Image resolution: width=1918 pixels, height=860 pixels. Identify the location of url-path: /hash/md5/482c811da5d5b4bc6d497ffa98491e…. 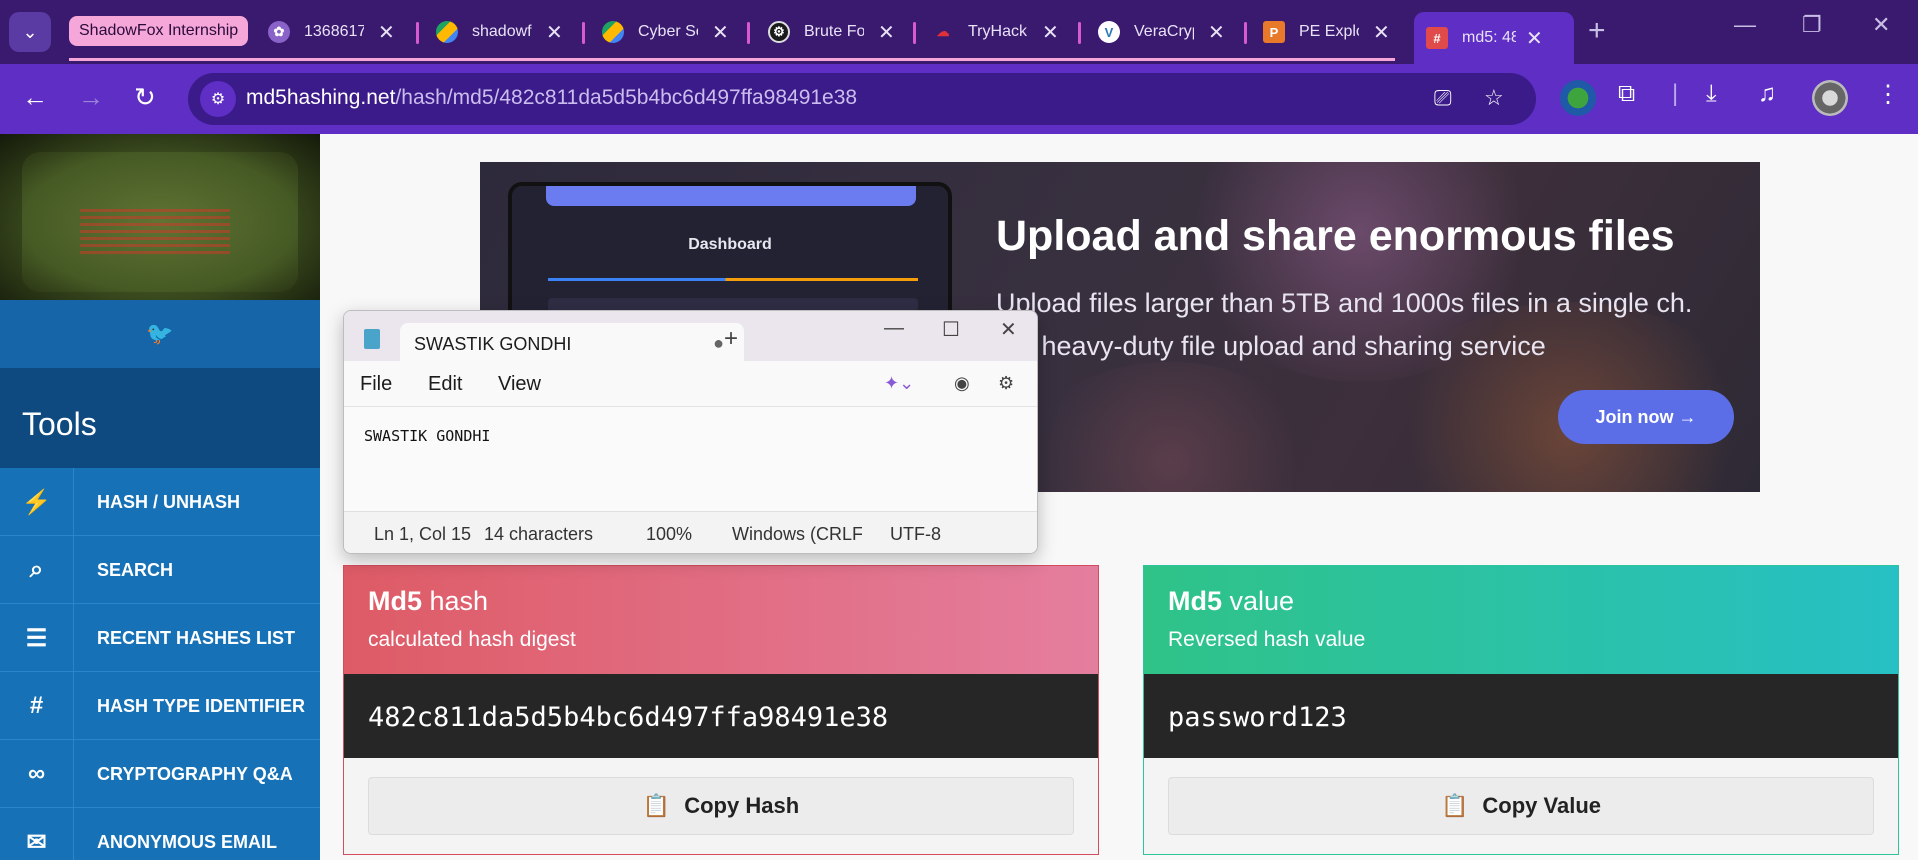
(626, 97).